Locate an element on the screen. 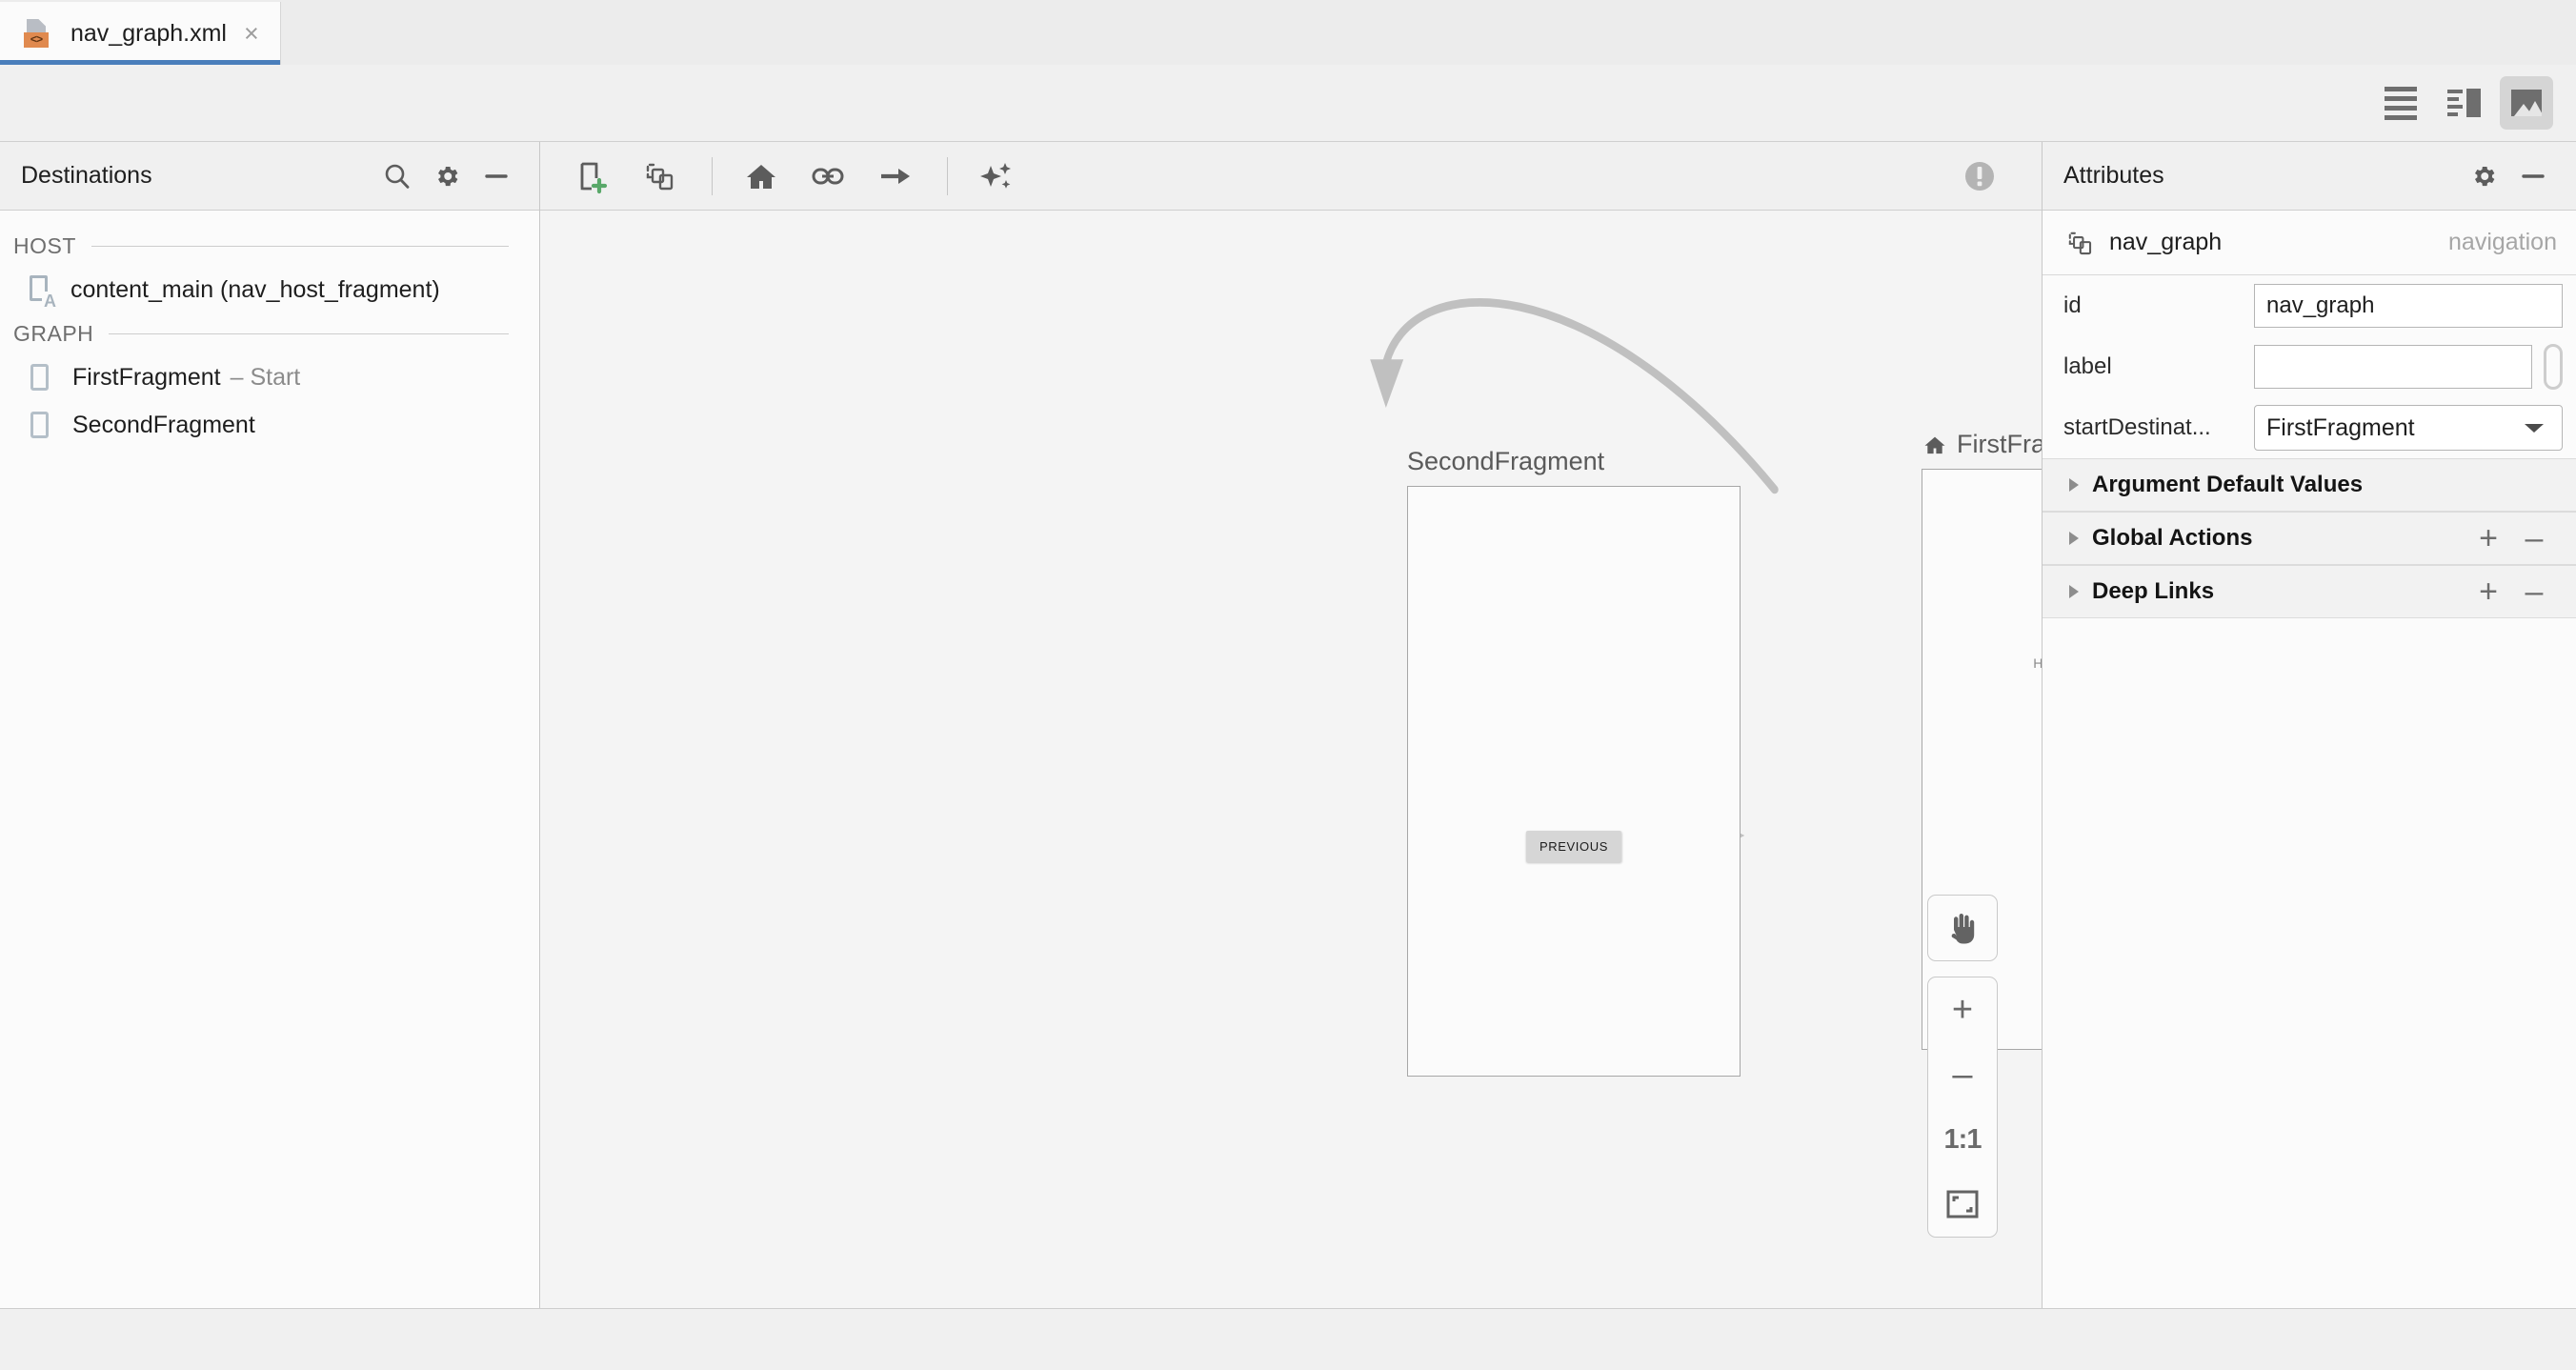 The image size is (2576, 1370). group-label-host: HOST is located at coordinates (45, 245).